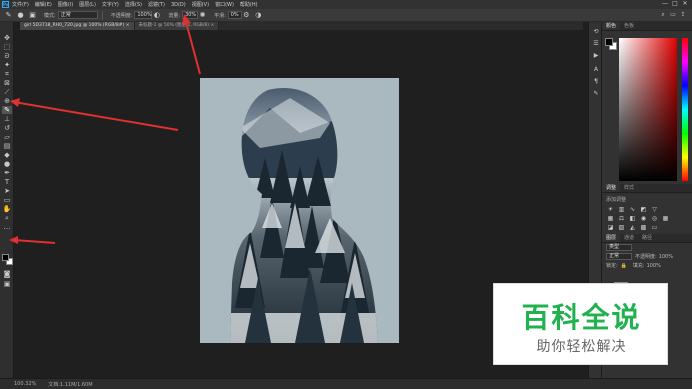 The width and height of the screenshot is (692, 389). I want to click on watermark-title: 百科全说, so click(581, 317).